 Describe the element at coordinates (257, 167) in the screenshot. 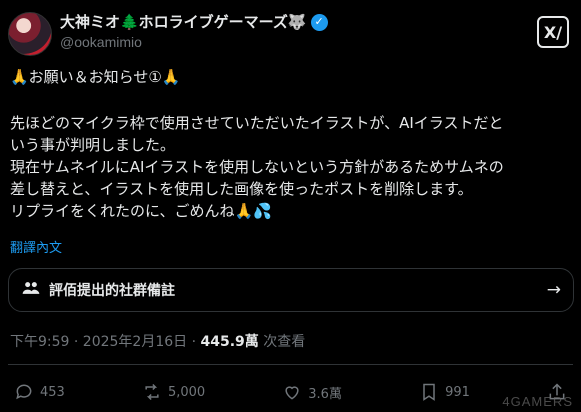

I see `tweet-line: 現在サムネイルにAIイラストを使用しないという方針があるためサムネの` at that location.